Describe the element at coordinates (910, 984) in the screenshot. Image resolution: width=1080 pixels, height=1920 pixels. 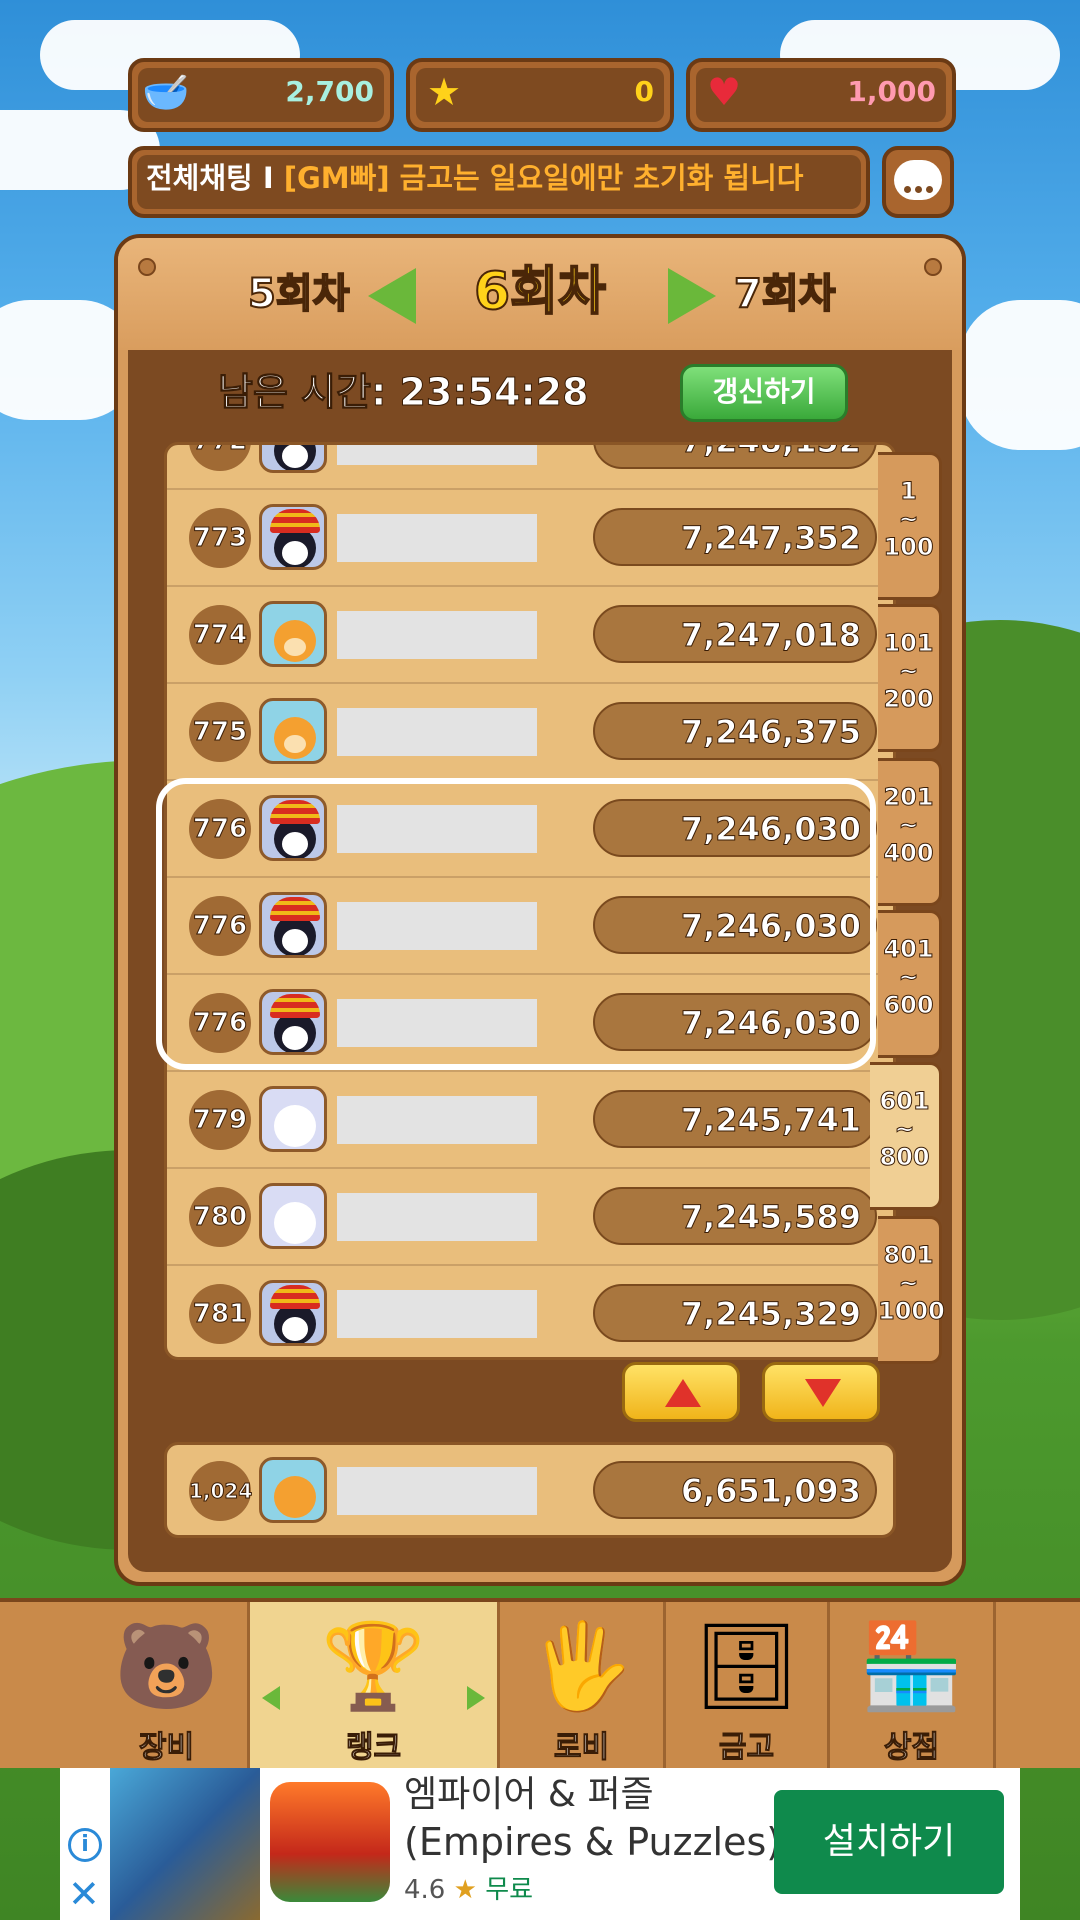
I see `range-tab: 401 ~600` at that location.